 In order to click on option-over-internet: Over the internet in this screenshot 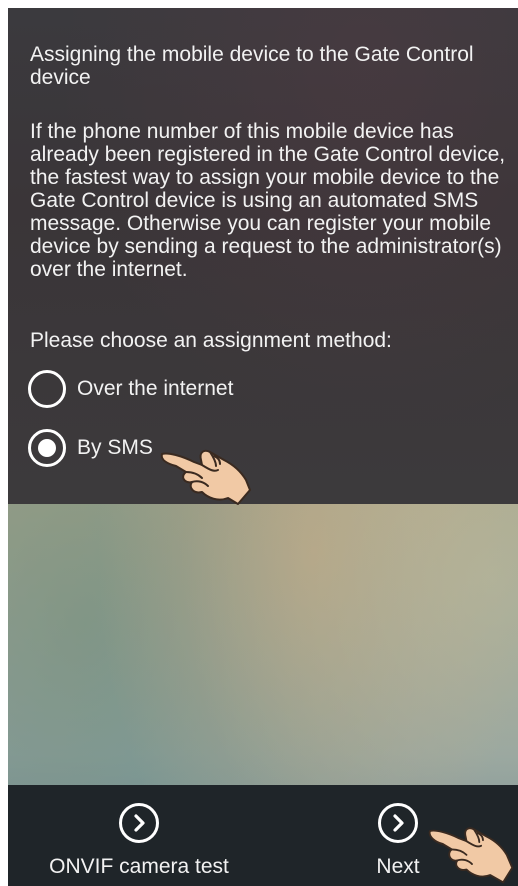, I will do `click(130, 389)`.